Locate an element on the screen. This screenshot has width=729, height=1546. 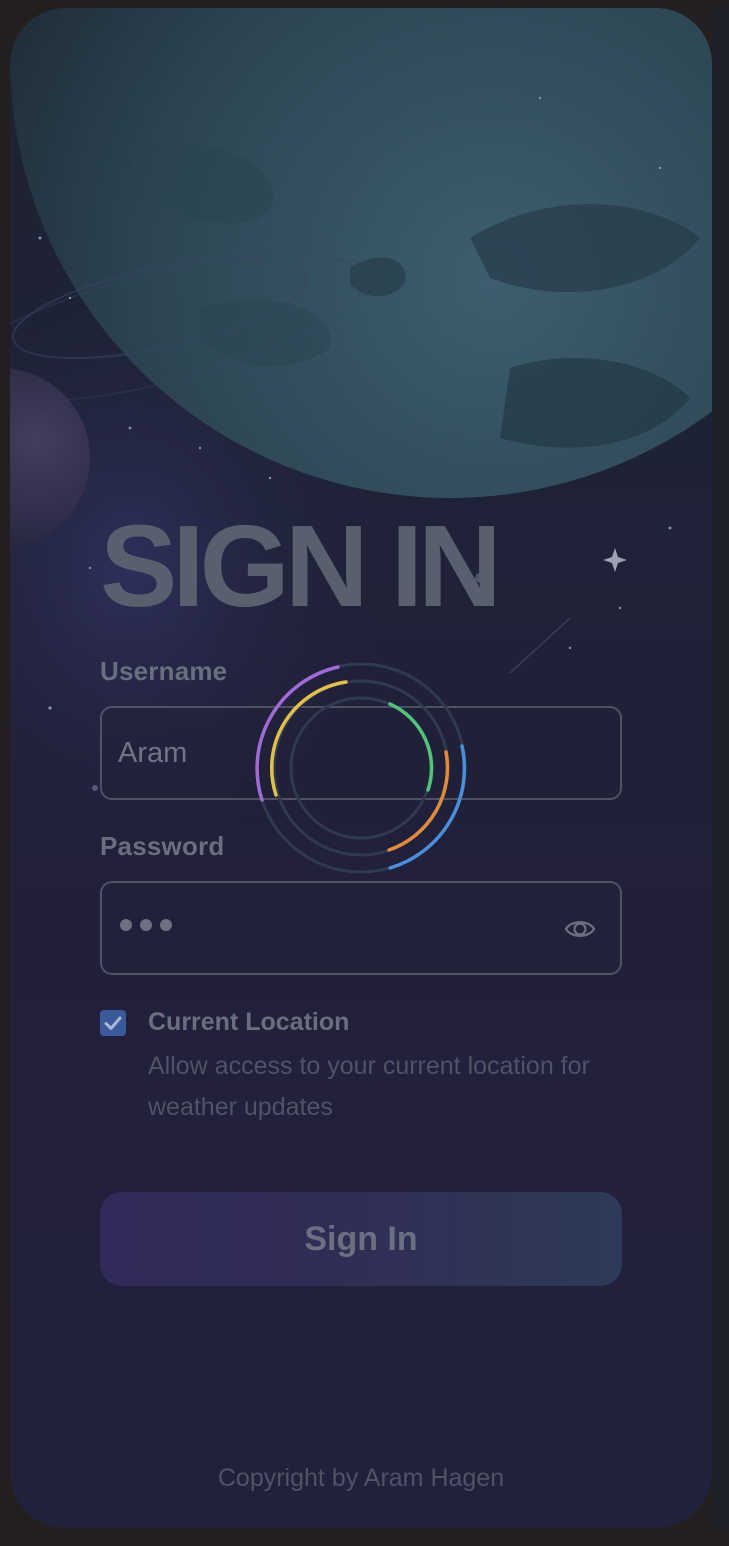
password-input is located at coordinates (146, 925).